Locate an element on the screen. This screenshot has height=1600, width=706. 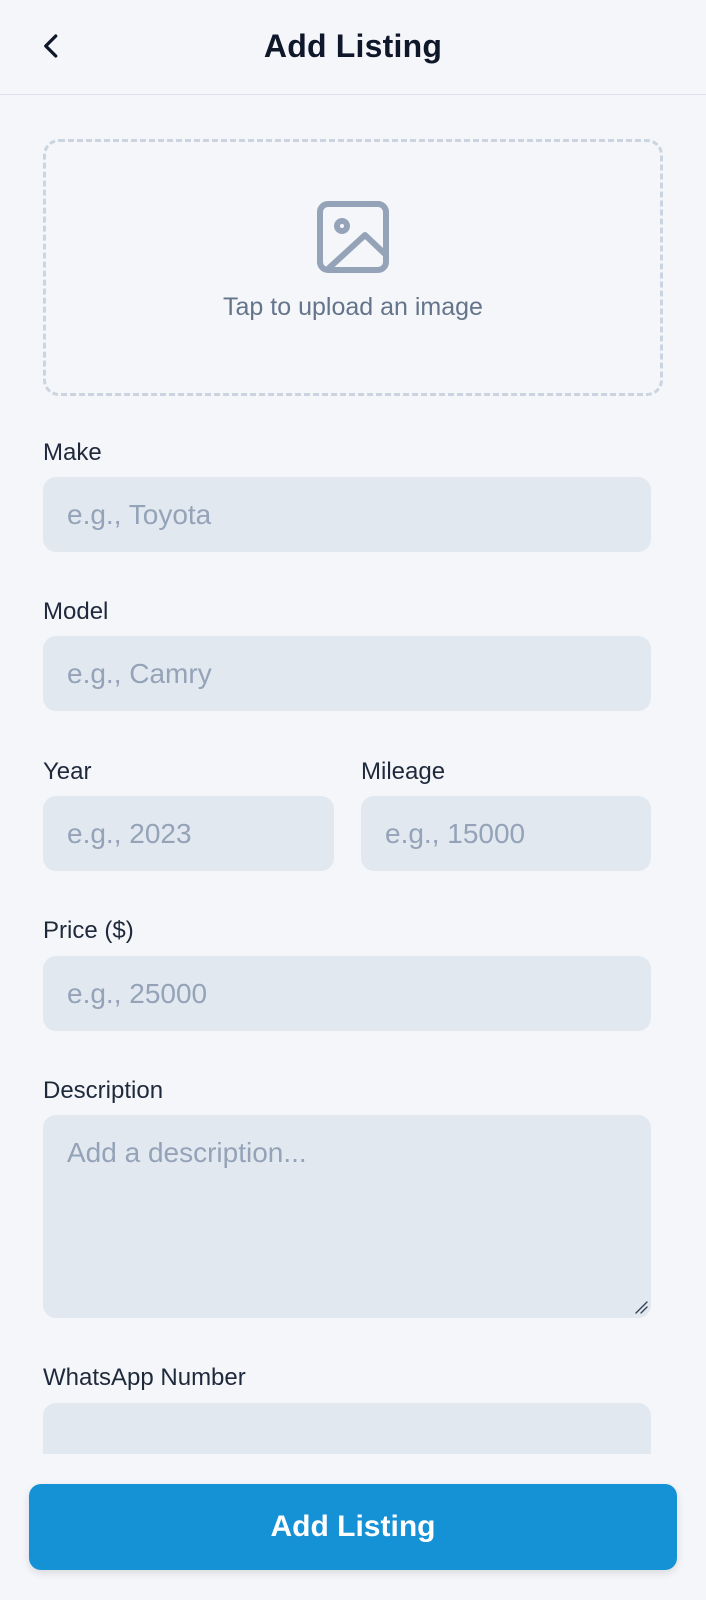
header: Add Listing is located at coordinates (353, 47).